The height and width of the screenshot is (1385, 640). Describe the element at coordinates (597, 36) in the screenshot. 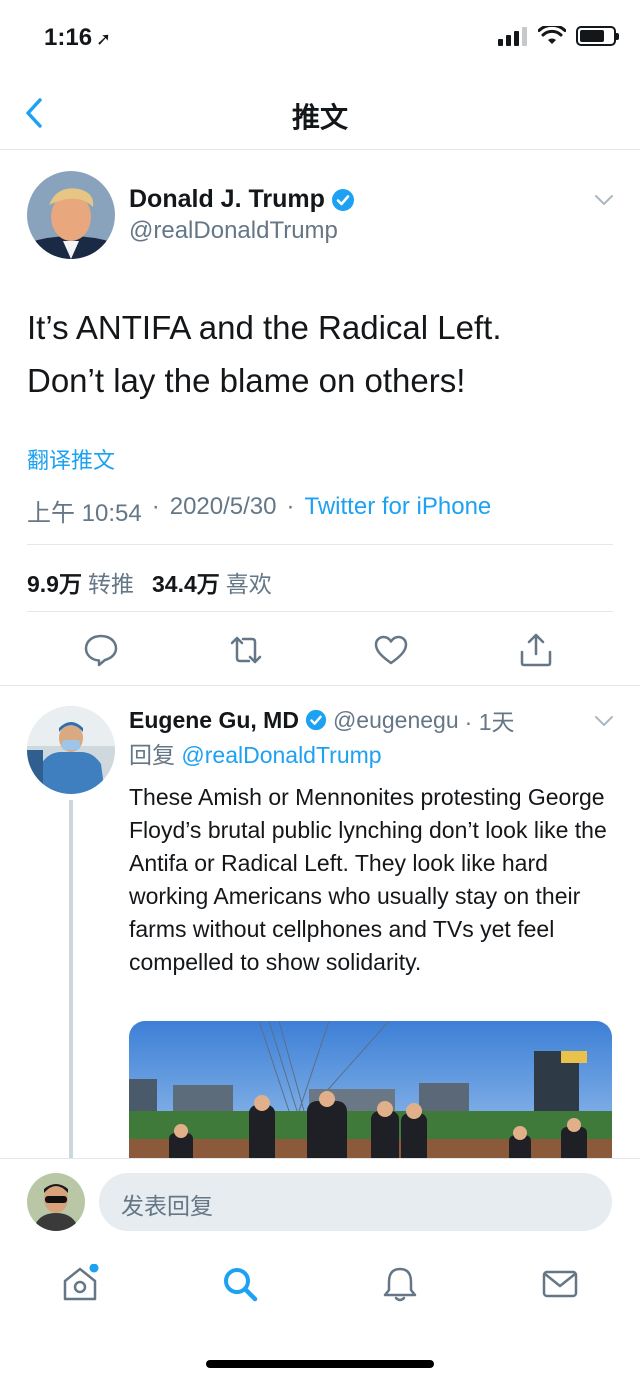

I see `battery-icon` at that location.